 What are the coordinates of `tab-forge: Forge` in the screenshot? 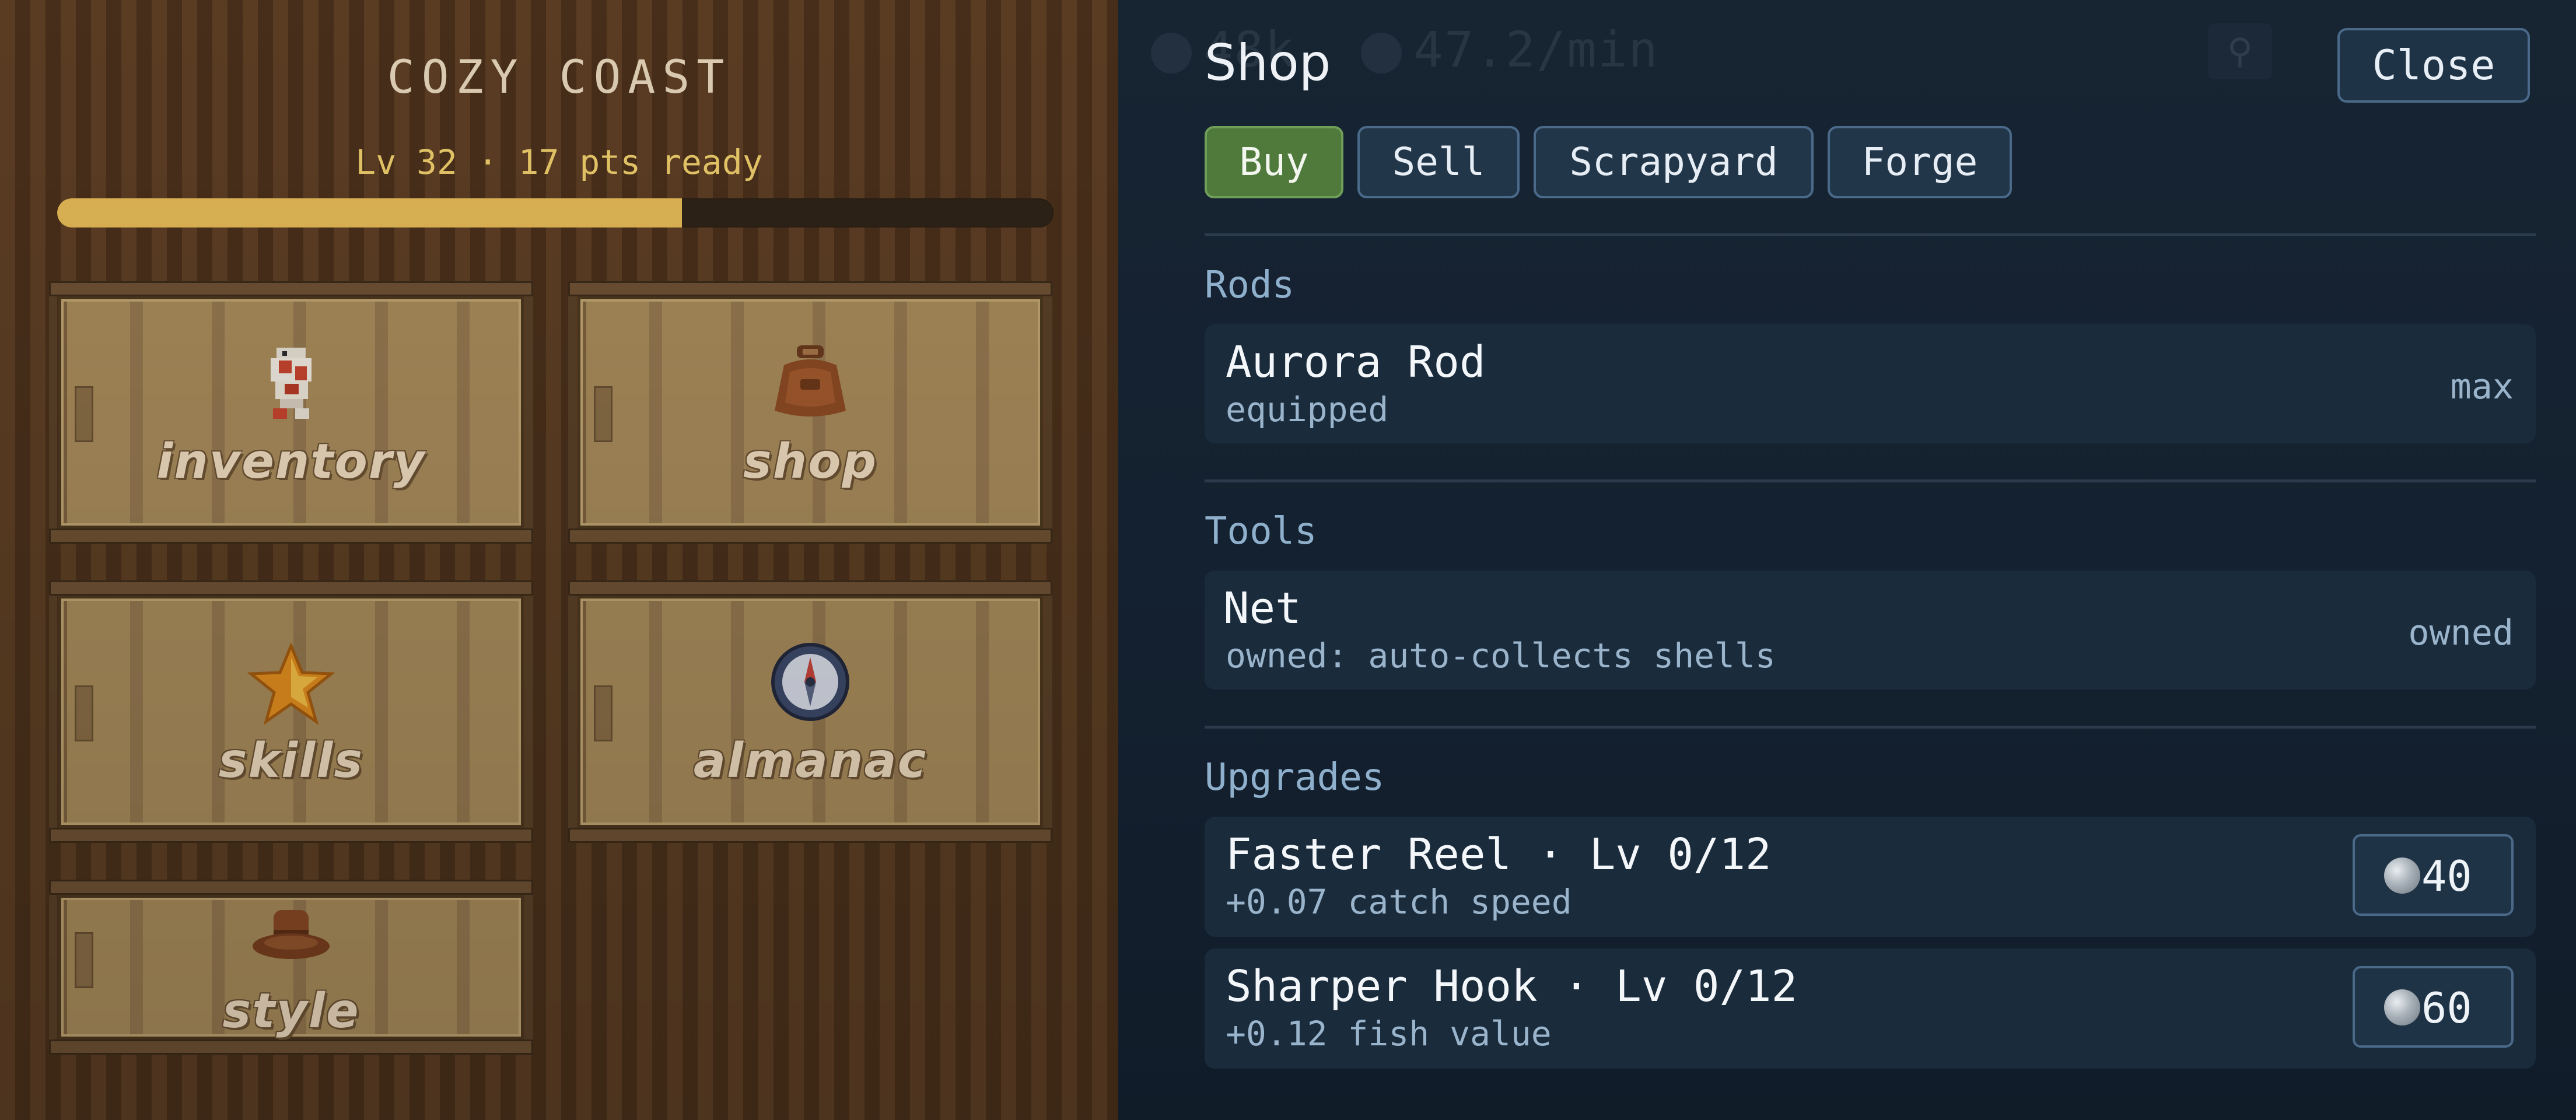 It's located at (1920, 162).